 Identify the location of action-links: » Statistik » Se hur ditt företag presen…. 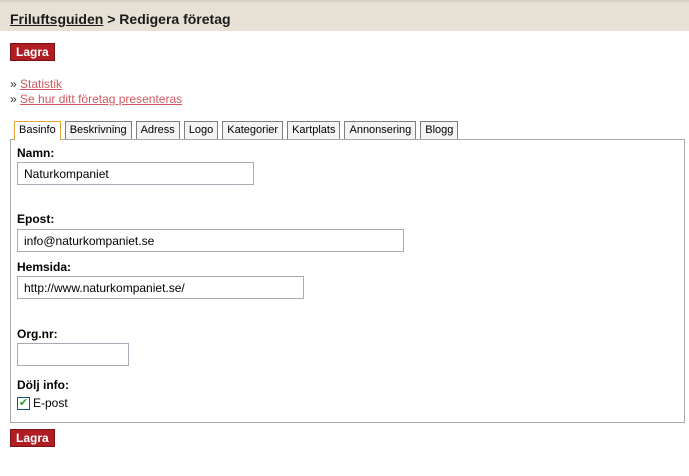
(96, 92).